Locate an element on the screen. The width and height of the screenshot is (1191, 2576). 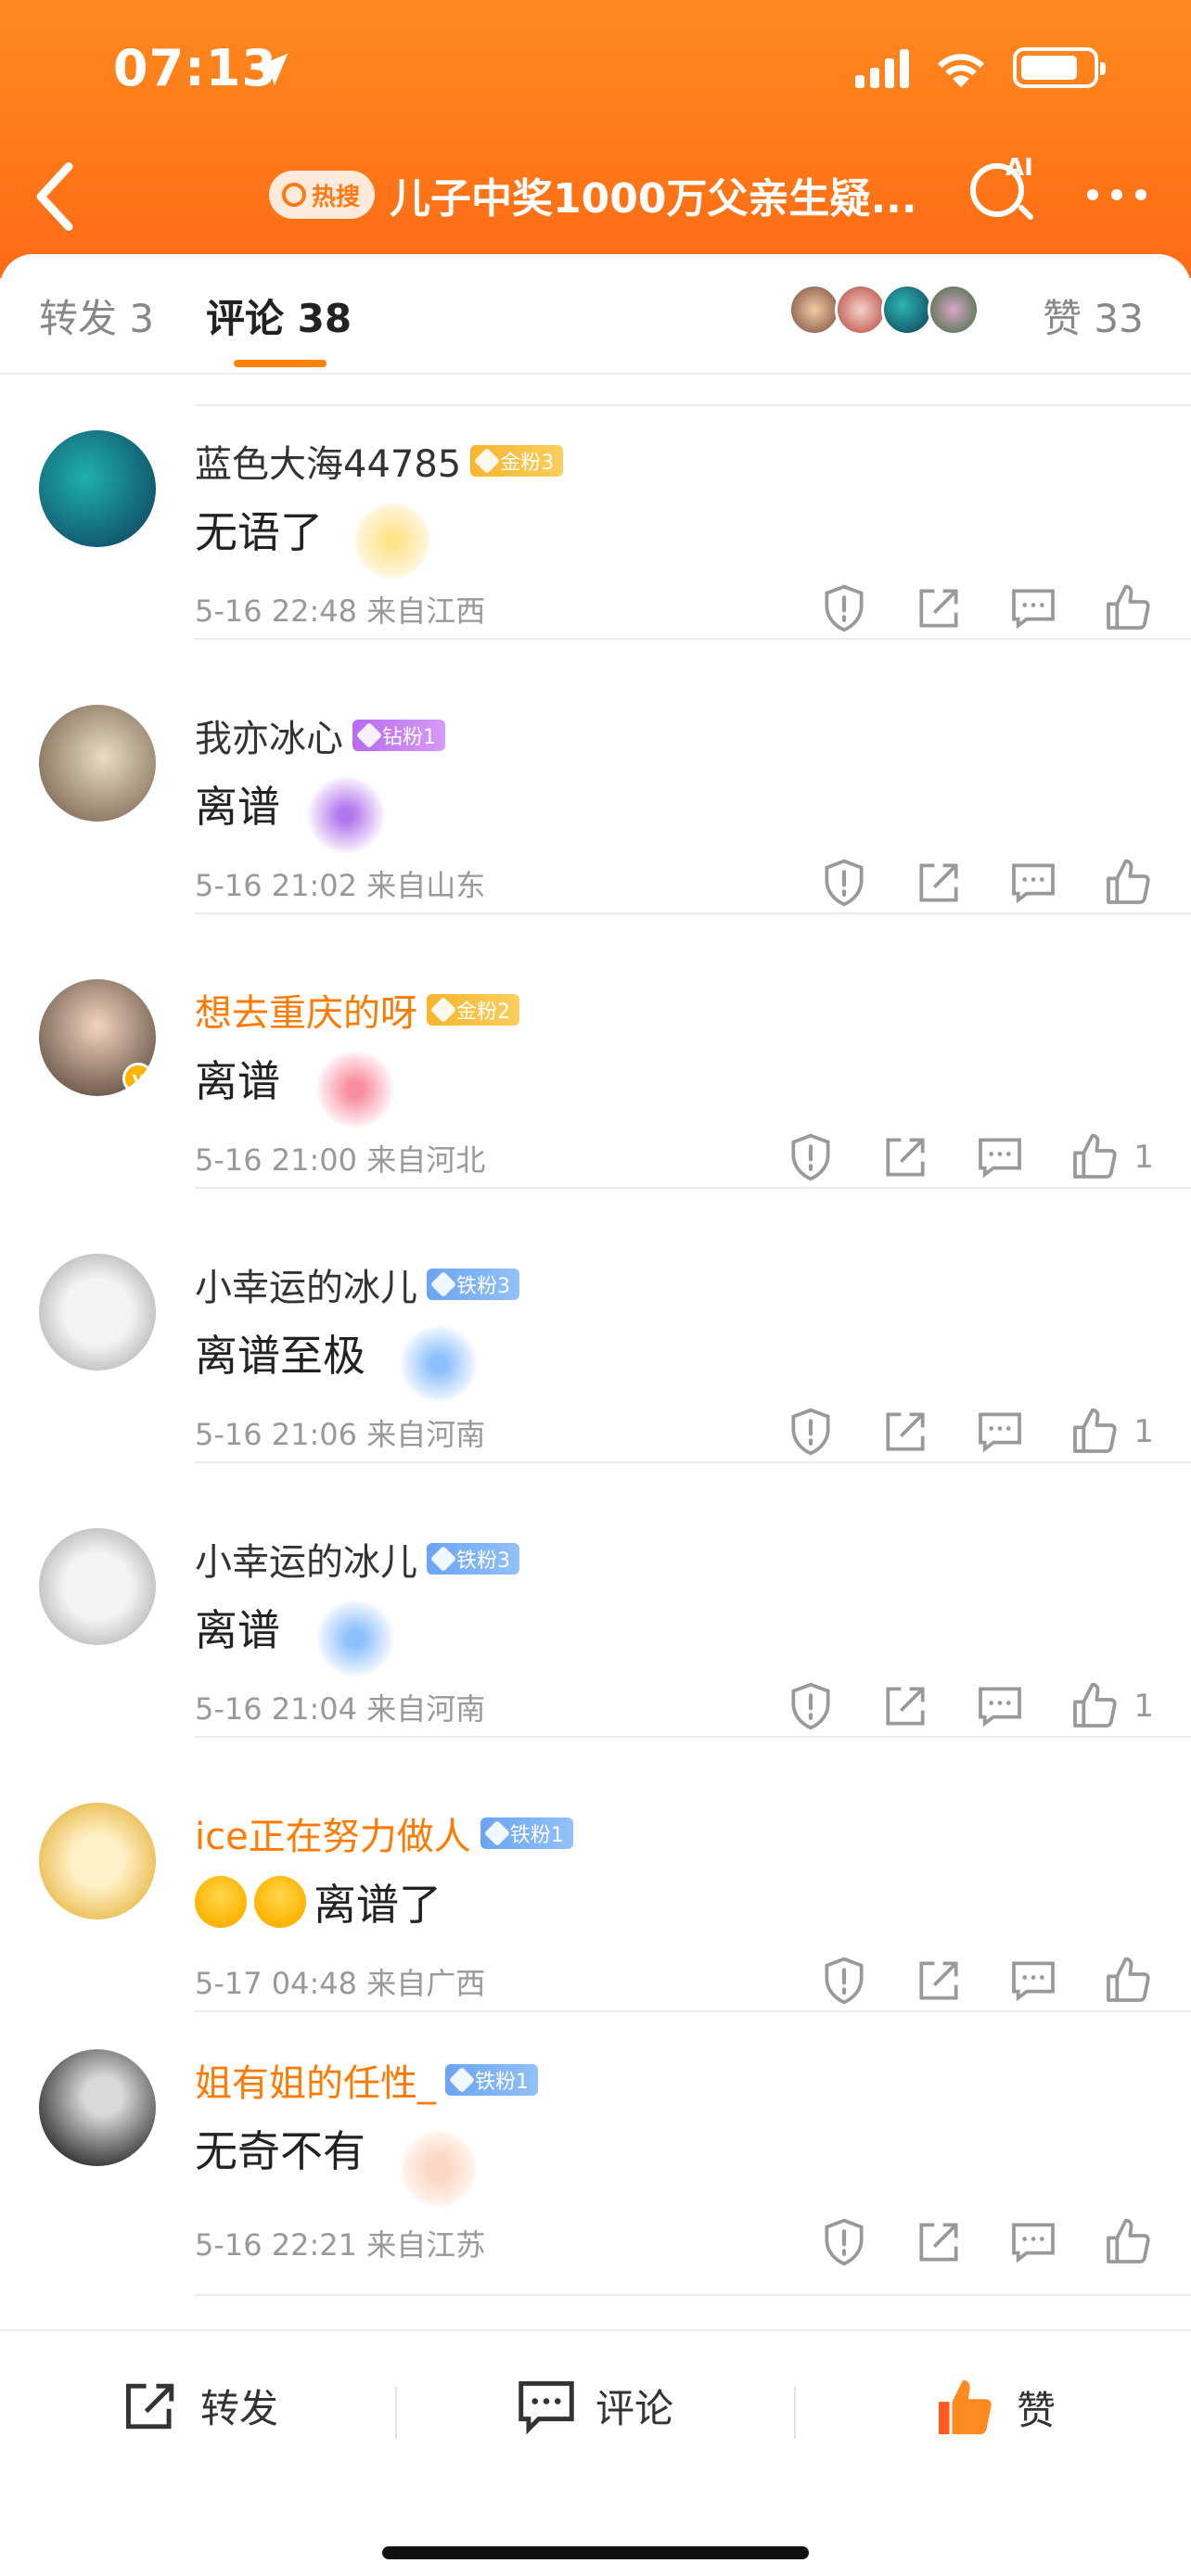
comment-header: 蓝色大海44785 金粉3 is located at coordinates (379, 461).